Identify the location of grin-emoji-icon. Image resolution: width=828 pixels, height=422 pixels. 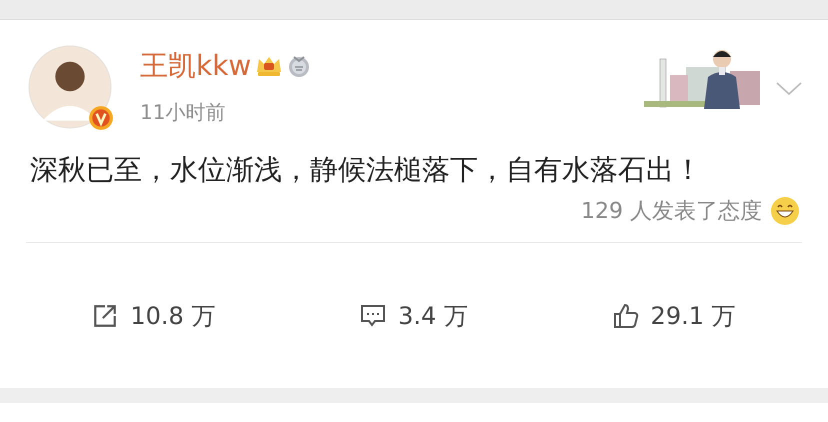
(785, 211).